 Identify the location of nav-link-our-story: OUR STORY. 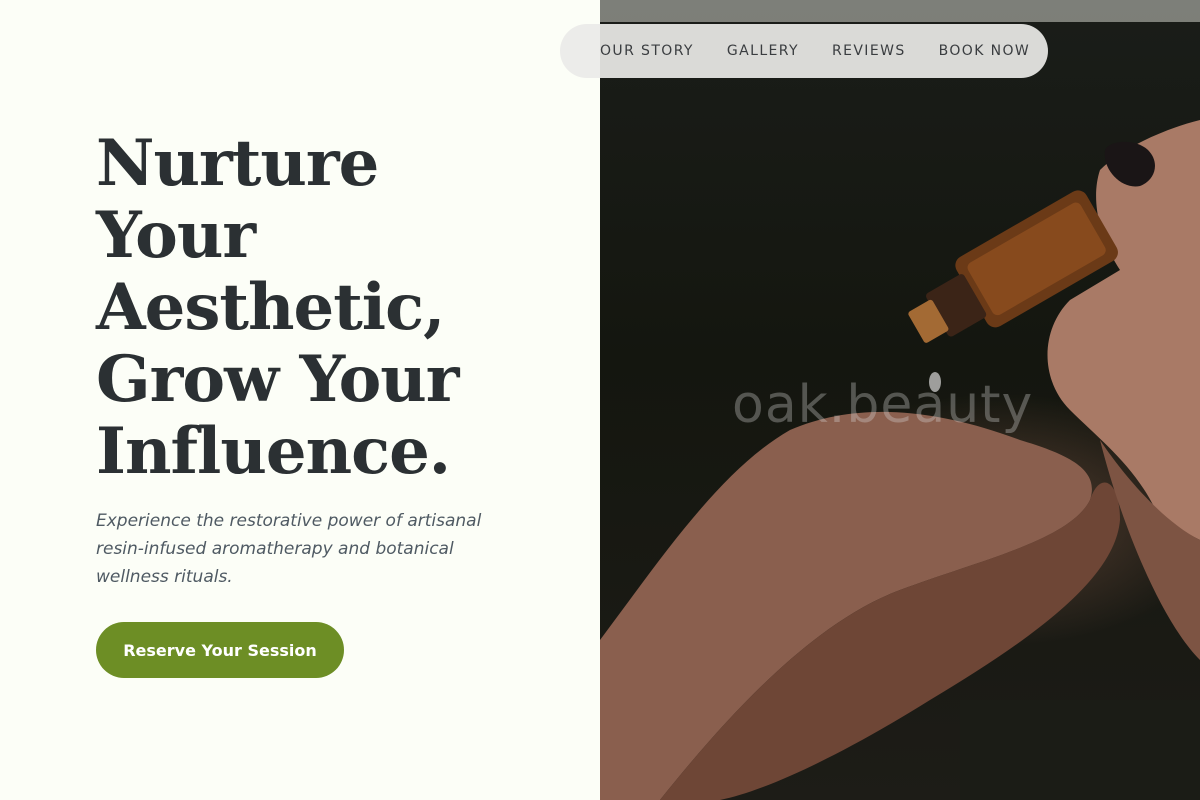
(647, 51).